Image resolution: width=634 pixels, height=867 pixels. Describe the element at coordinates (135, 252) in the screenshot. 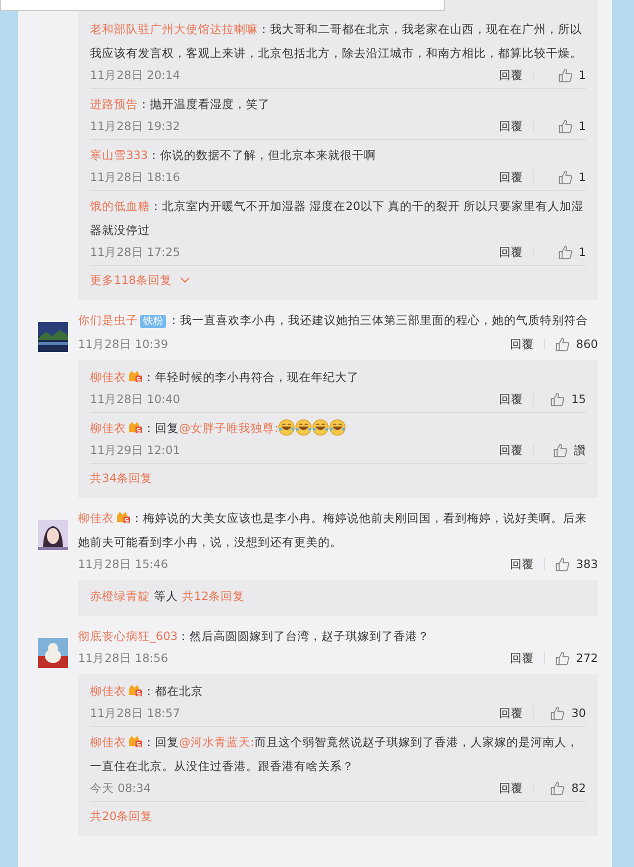

I see `reply-time: 11月28日 17:25` at that location.